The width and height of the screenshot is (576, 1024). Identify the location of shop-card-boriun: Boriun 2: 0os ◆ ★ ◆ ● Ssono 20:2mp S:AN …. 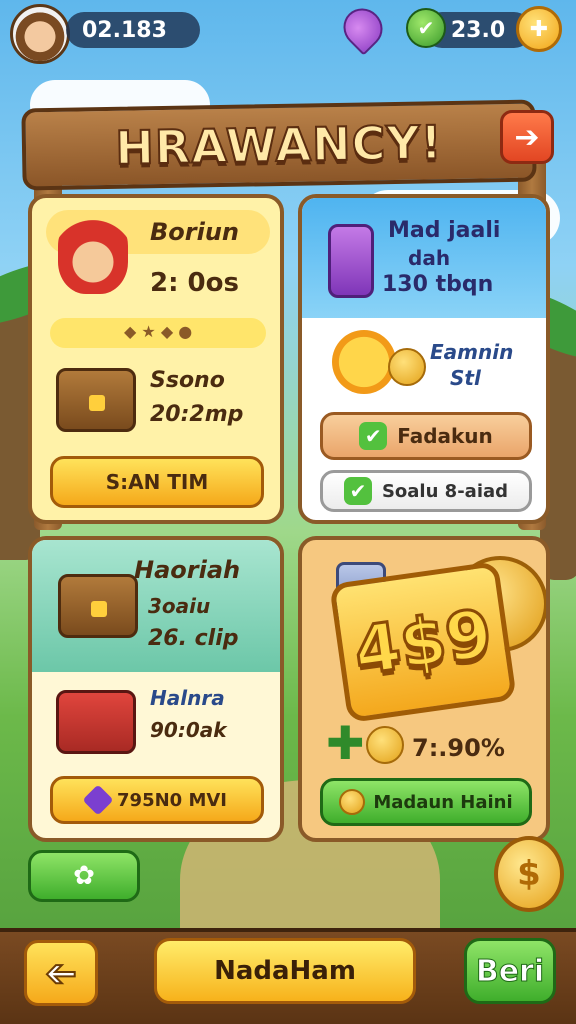
(156, 359).